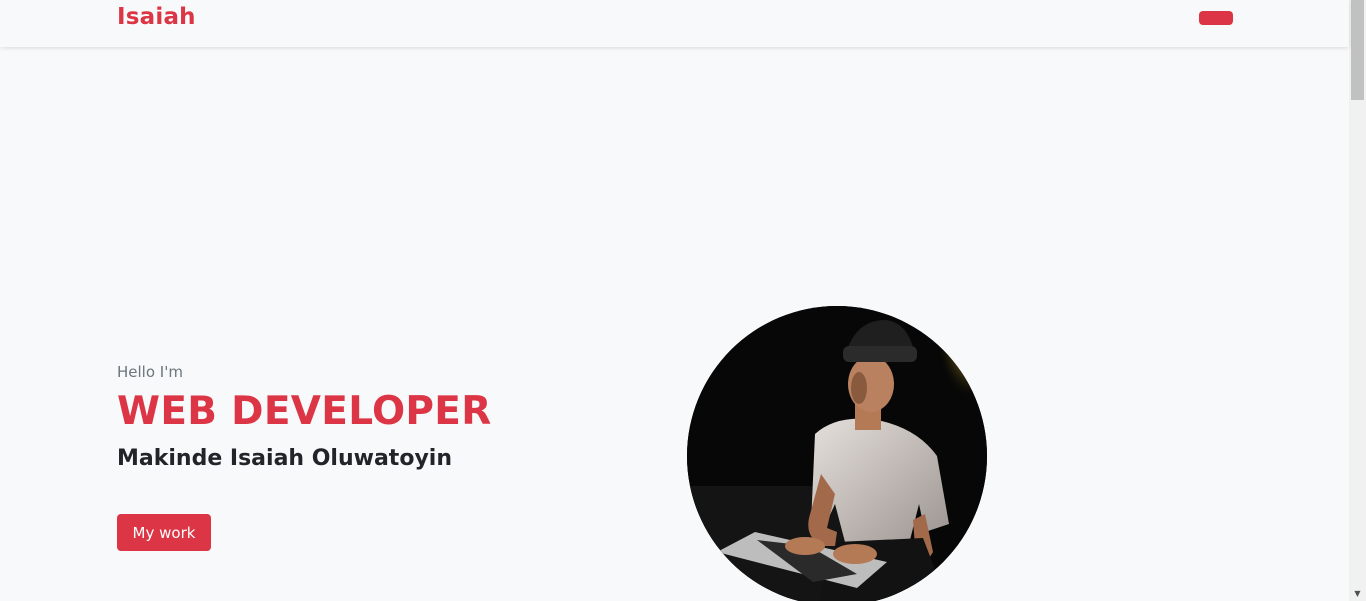 This screenshot has width=1366, height=601. What do you see at coordinates (674, 23) in the screenshot?
I see `top-navbar: Isaiah` at bounding box center [674, 23].